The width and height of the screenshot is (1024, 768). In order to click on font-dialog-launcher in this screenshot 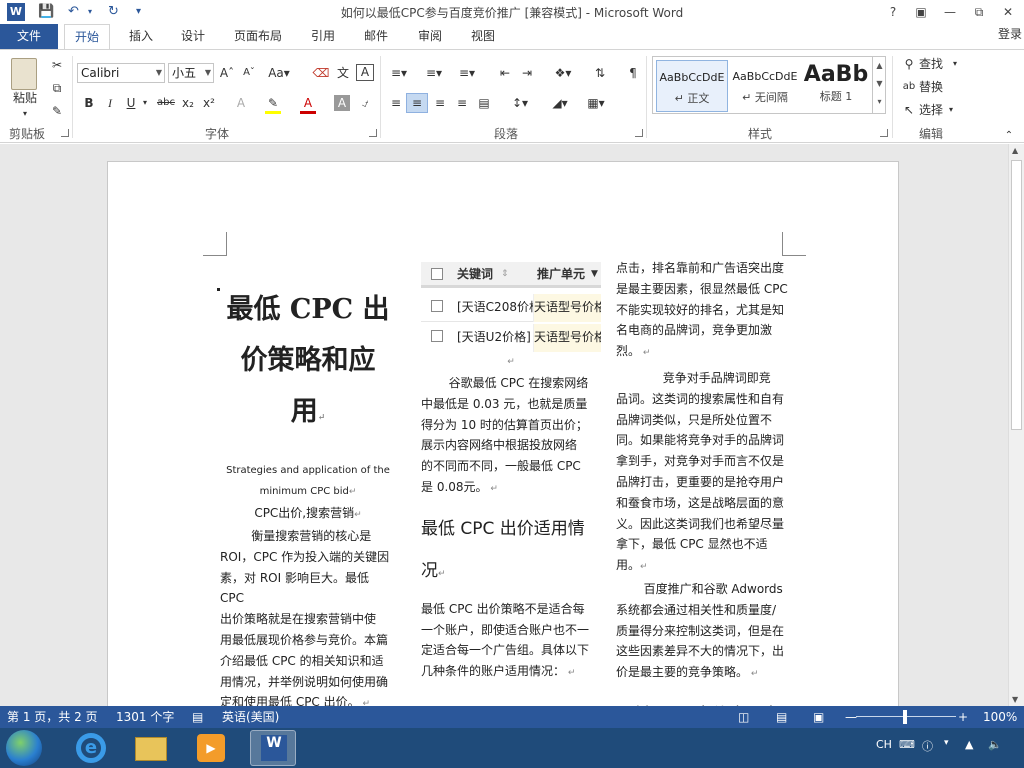, I will do `click(373, 133)`.